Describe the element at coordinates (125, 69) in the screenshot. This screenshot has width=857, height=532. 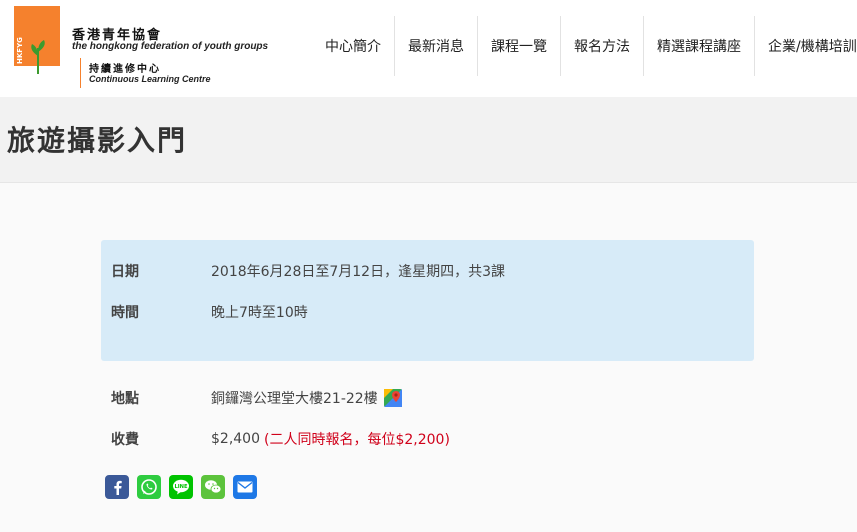
I see `clc-name-cn: 持續進修中心` at that location.